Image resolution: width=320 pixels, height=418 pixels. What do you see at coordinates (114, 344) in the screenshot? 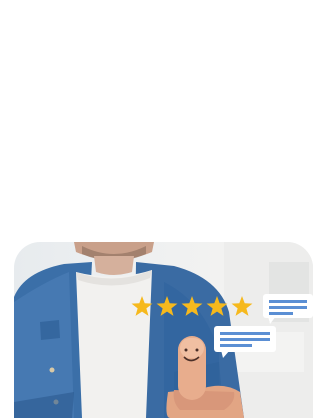
I see `white-tshirt` at bounding box center [114, 344].